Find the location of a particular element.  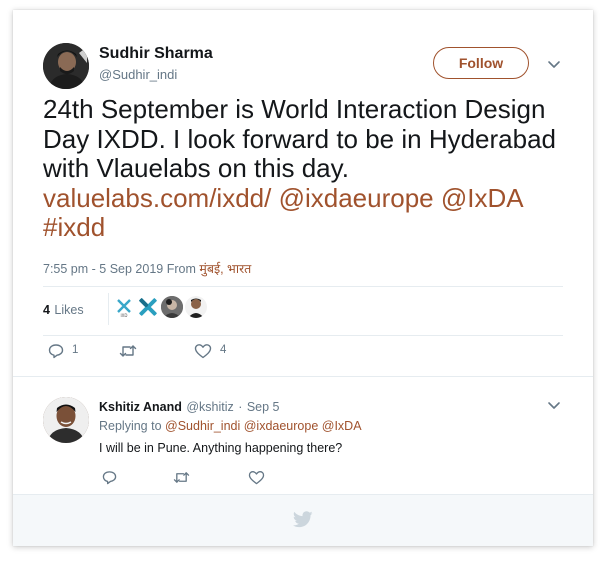

like-count: 4 is located at coordinates (223, 350).